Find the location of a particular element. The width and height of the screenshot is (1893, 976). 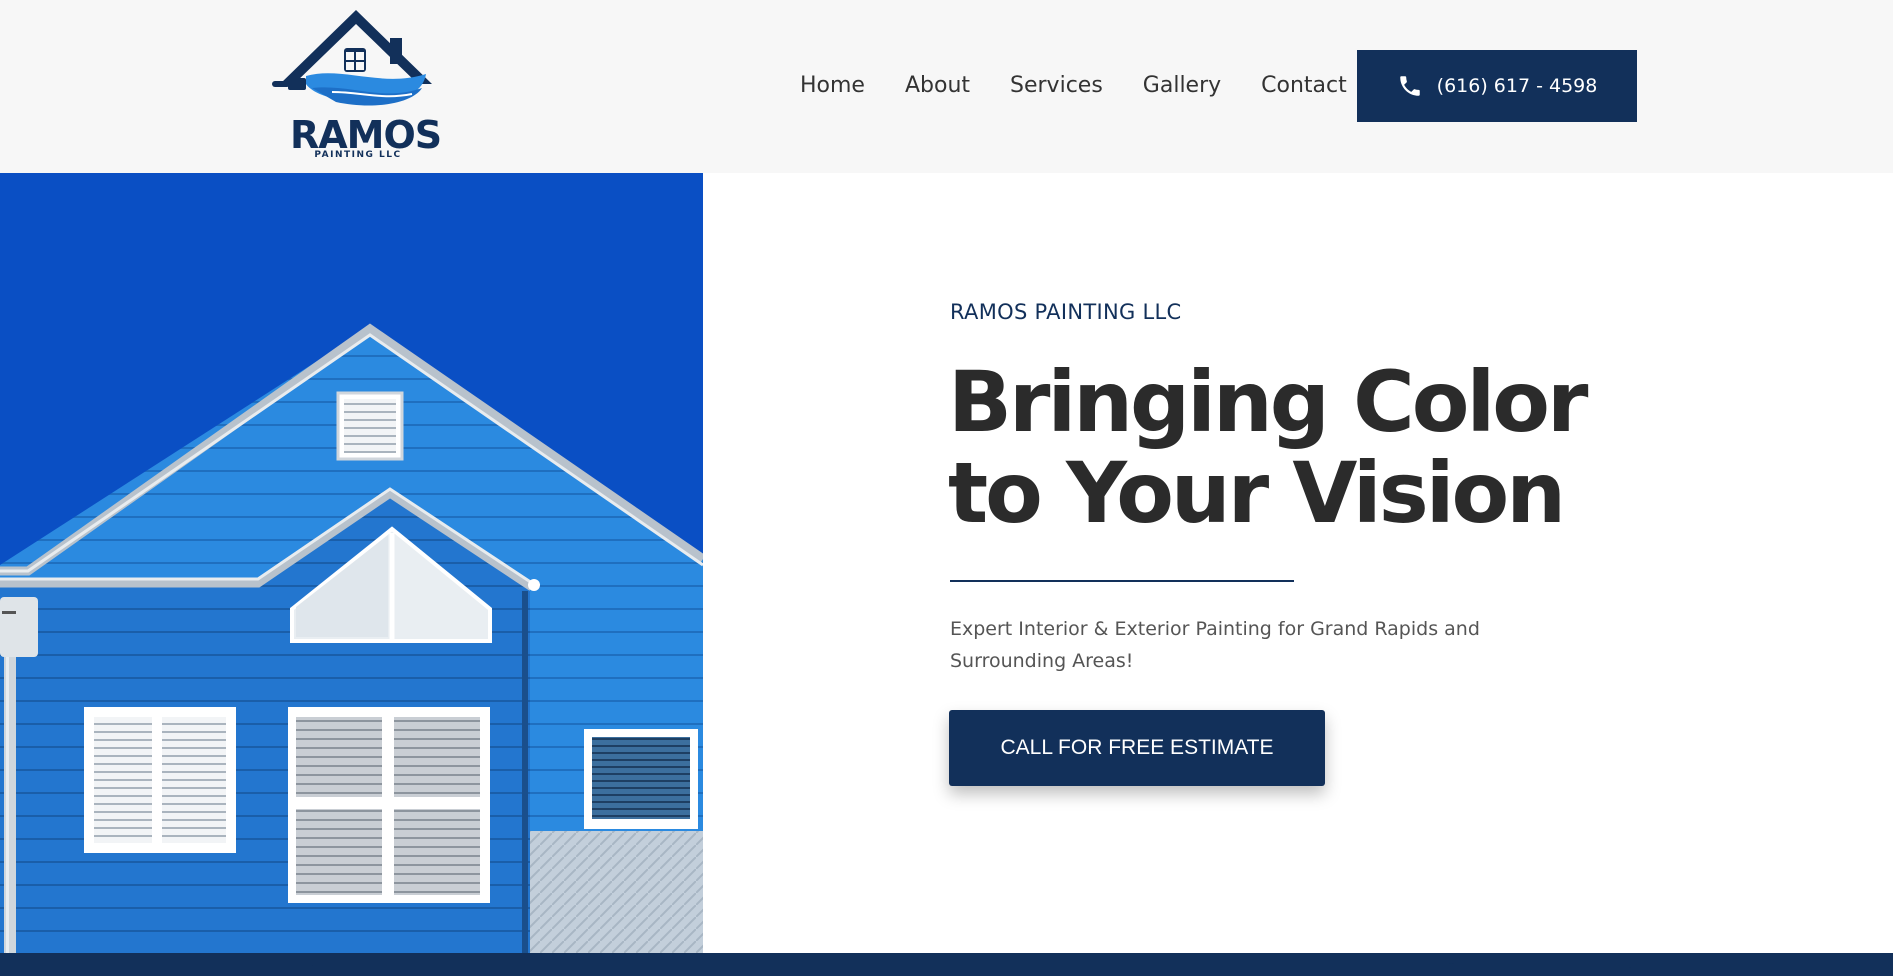

call-for-free-estimate-button: CALL FOR FREE ESTIMATE is located at coordinates (1137, 748).